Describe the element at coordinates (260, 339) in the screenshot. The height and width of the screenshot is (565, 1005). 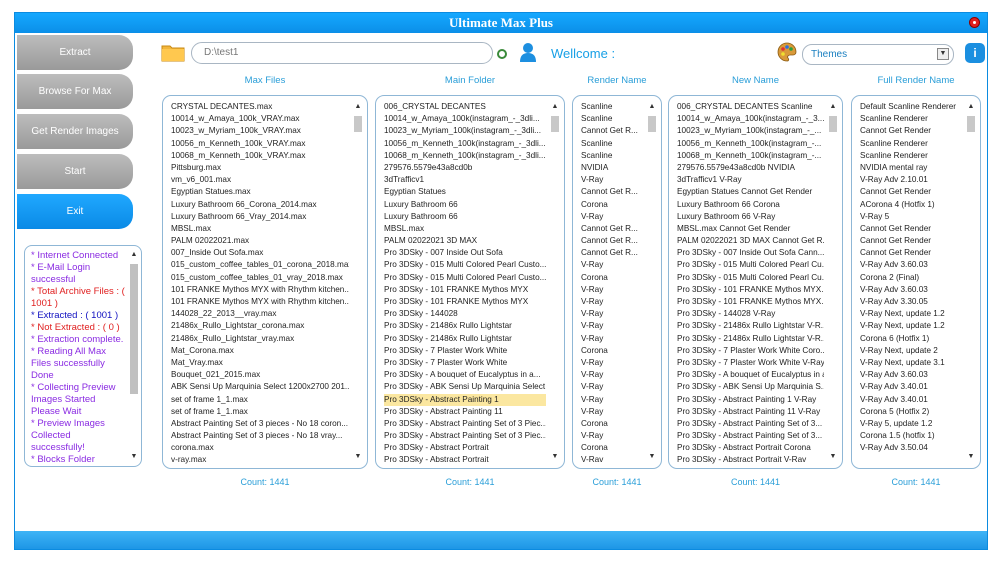
I see `list-item: 21486x_Rullo_Lightstar_vray.max` at that location.